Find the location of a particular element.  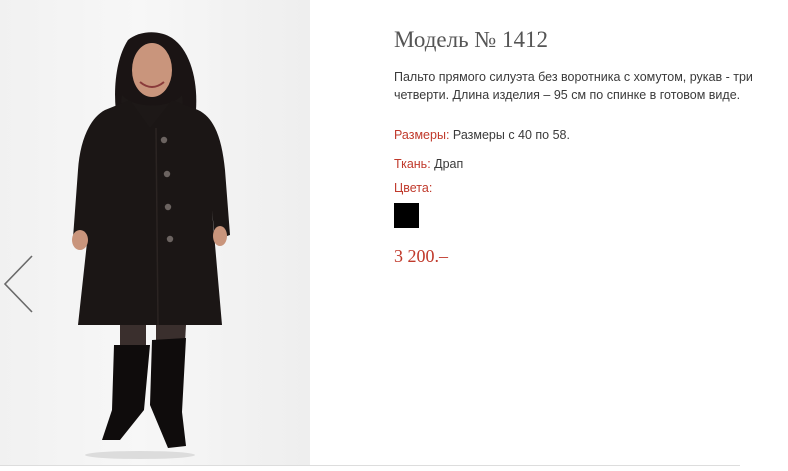

fabric-label: Ткань: is located at coordinates (412, 164).